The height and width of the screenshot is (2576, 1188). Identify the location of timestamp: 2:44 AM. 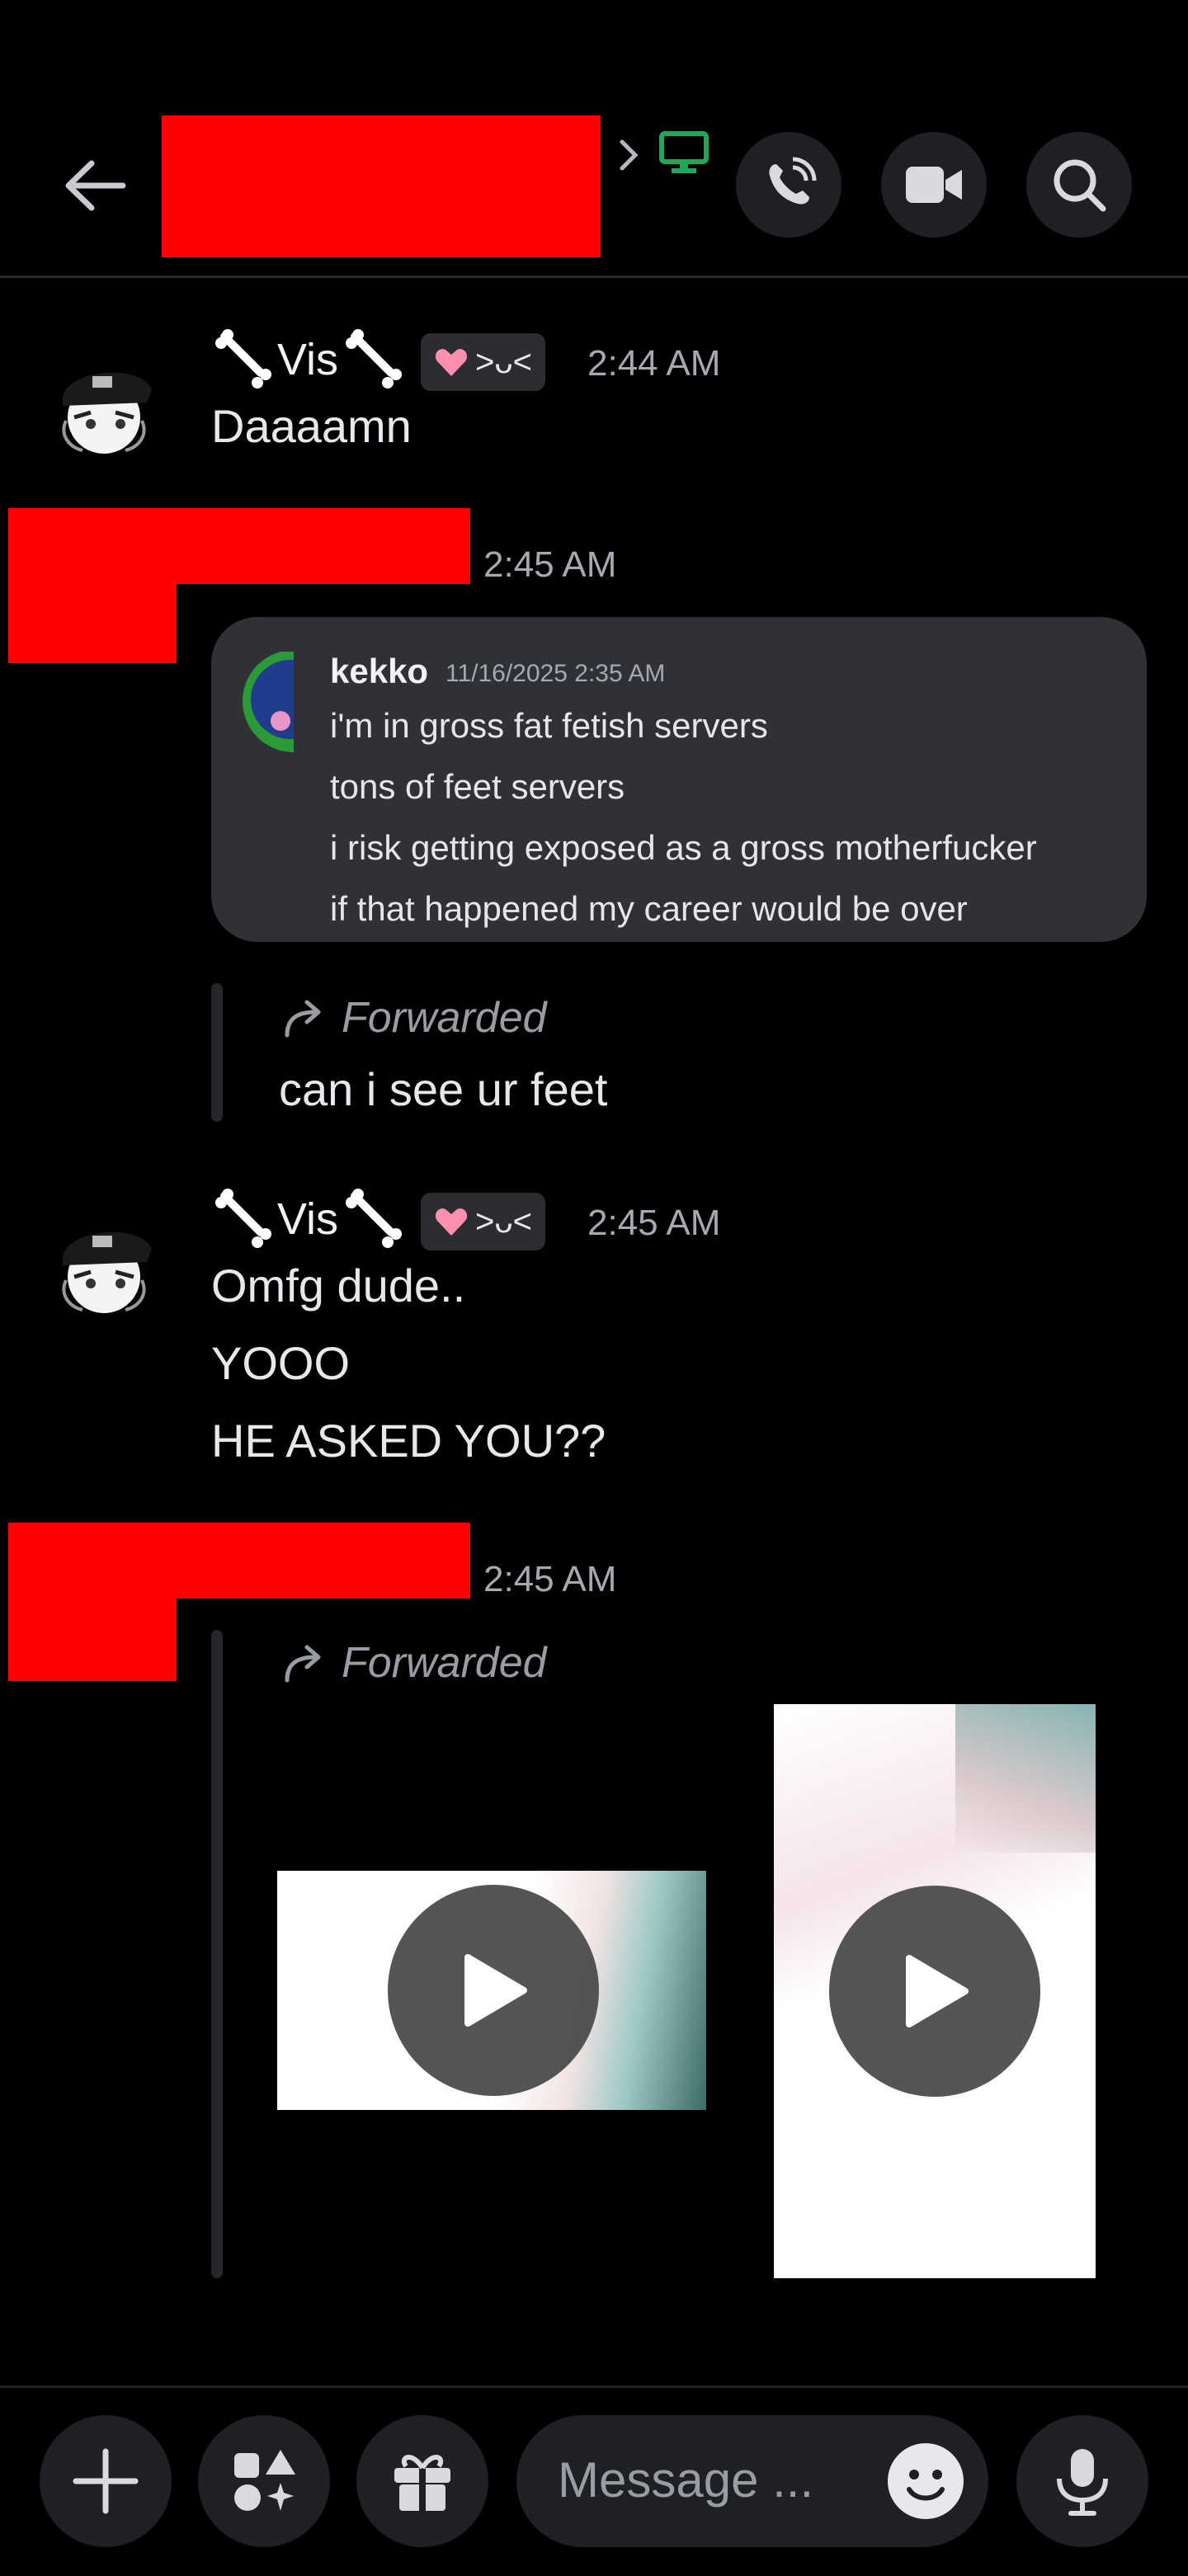
(654, 363).